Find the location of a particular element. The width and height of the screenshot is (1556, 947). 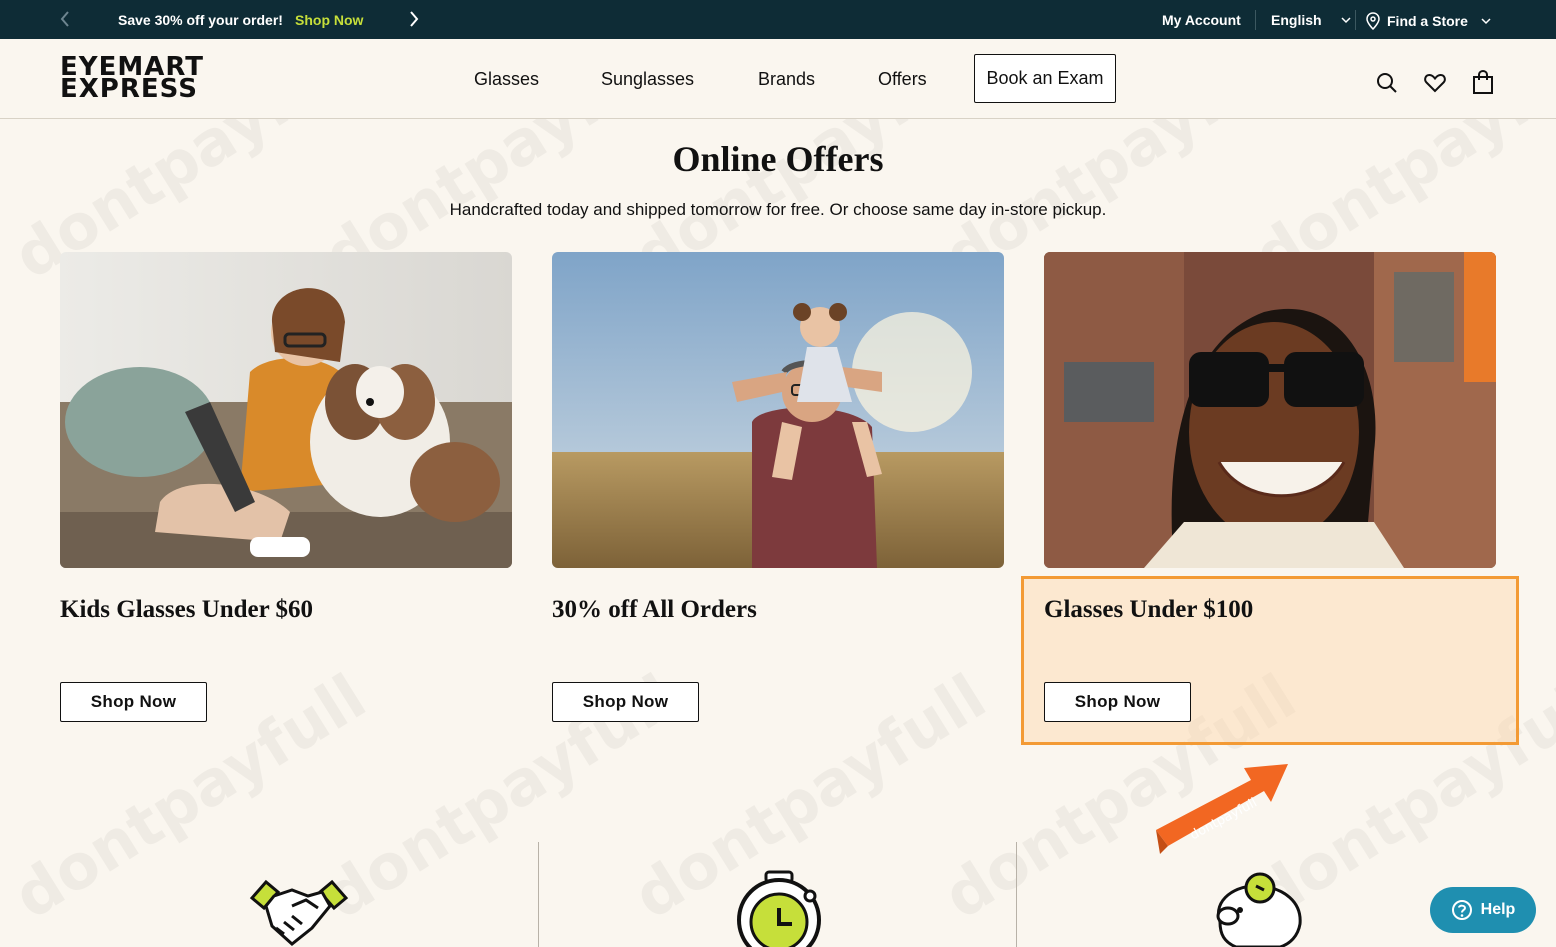

eyemart-logo: EYEMART EXPRESS is located at coordinates (132, 79).